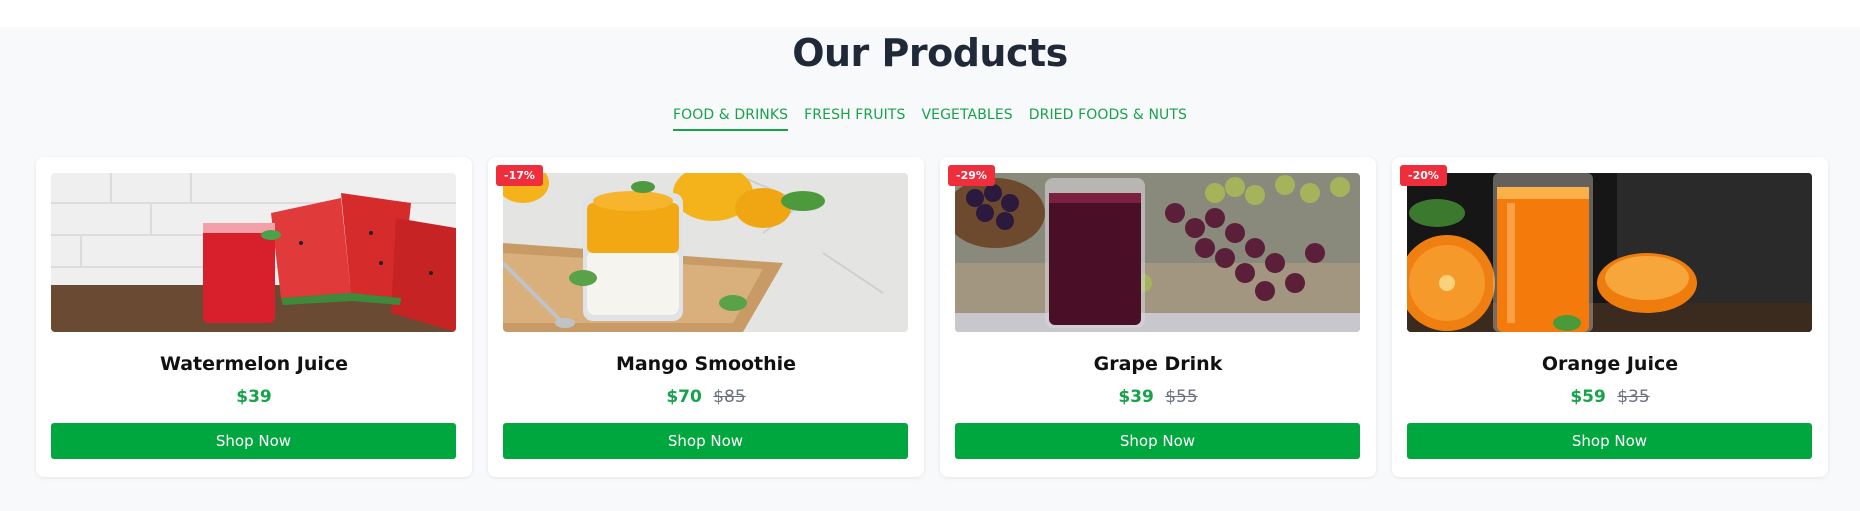  Describe the element at coordinates (684, 397) in the screenshot. I see `product-price: $70` at that location.